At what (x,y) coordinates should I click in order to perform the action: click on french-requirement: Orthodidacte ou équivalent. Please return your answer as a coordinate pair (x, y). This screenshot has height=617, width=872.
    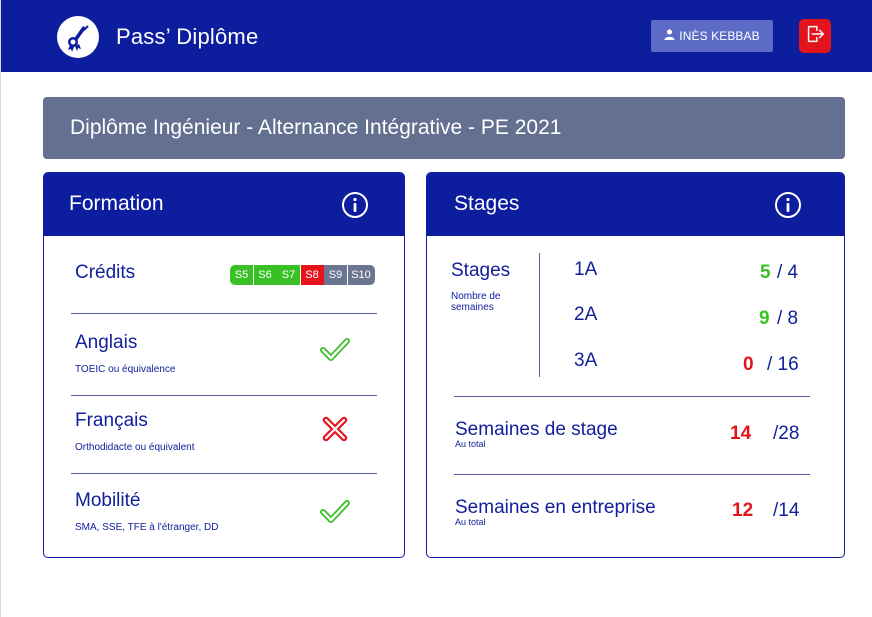
    Looking at the image, I should click on (135, 447).